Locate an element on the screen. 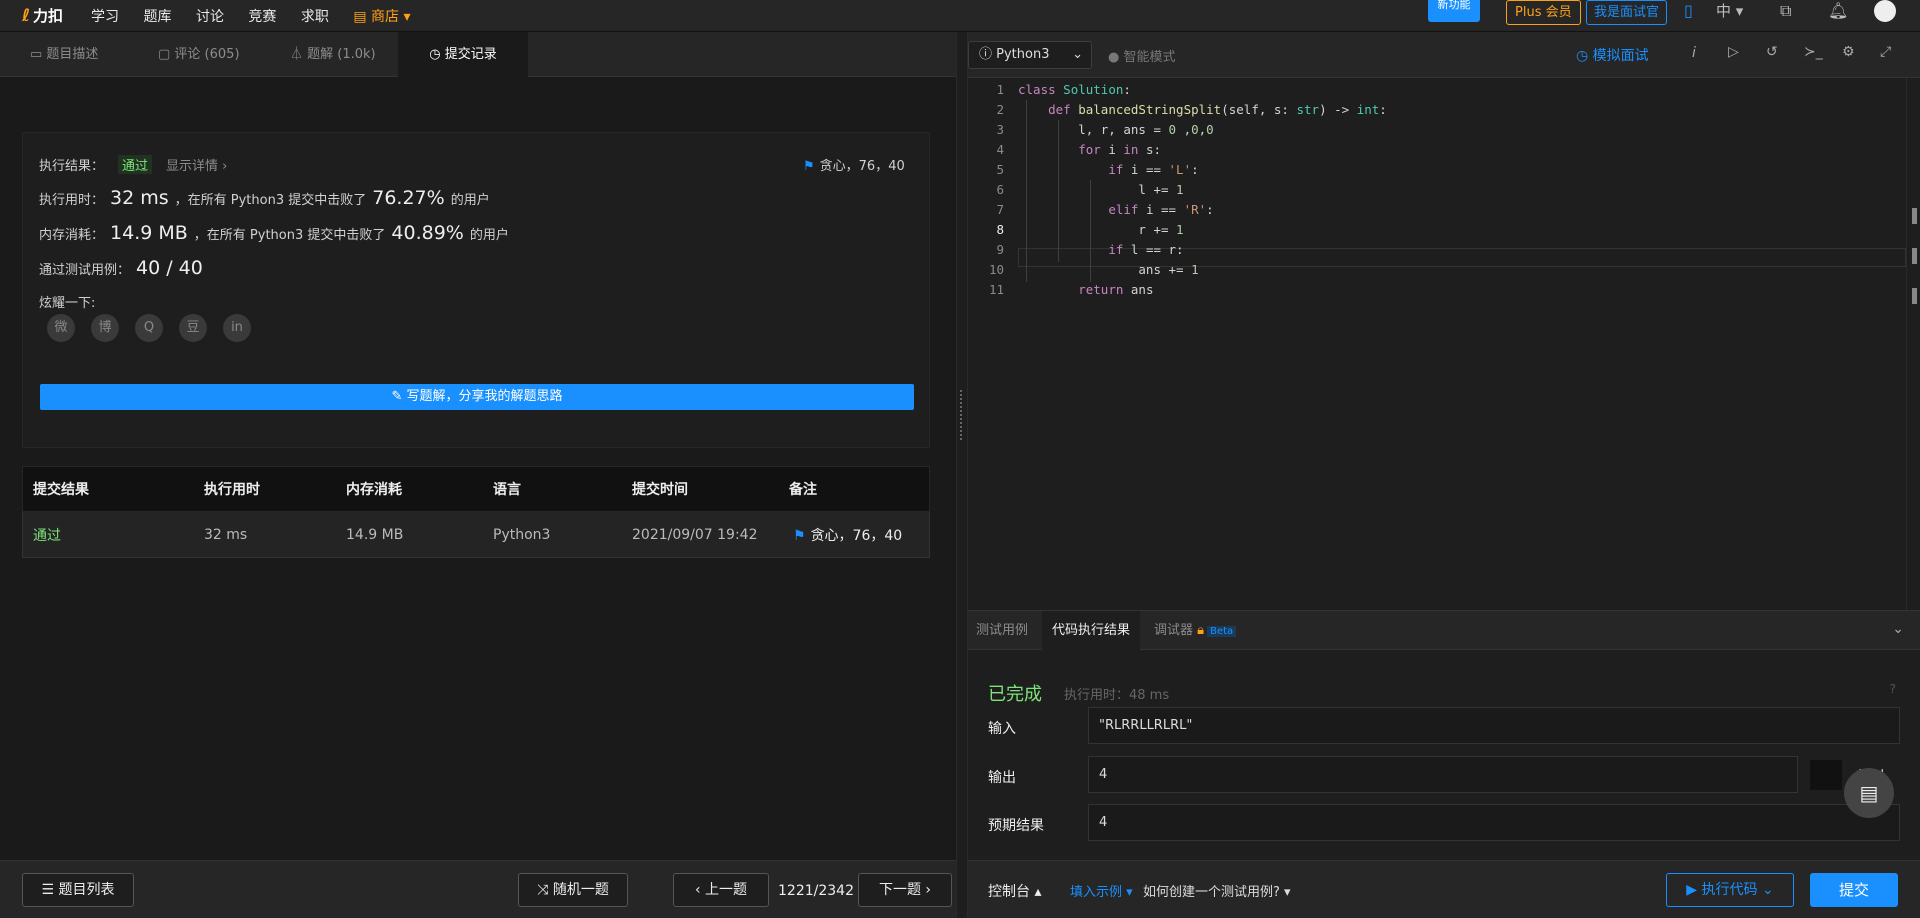  fullscreen-icon: ⤢ is located at coordinates (1885, 52).